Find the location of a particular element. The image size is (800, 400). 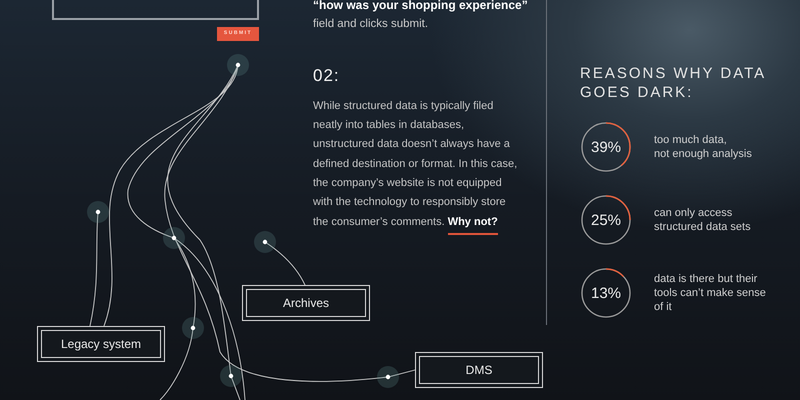

percent-value: 39% is located at coordinates (606, 148).